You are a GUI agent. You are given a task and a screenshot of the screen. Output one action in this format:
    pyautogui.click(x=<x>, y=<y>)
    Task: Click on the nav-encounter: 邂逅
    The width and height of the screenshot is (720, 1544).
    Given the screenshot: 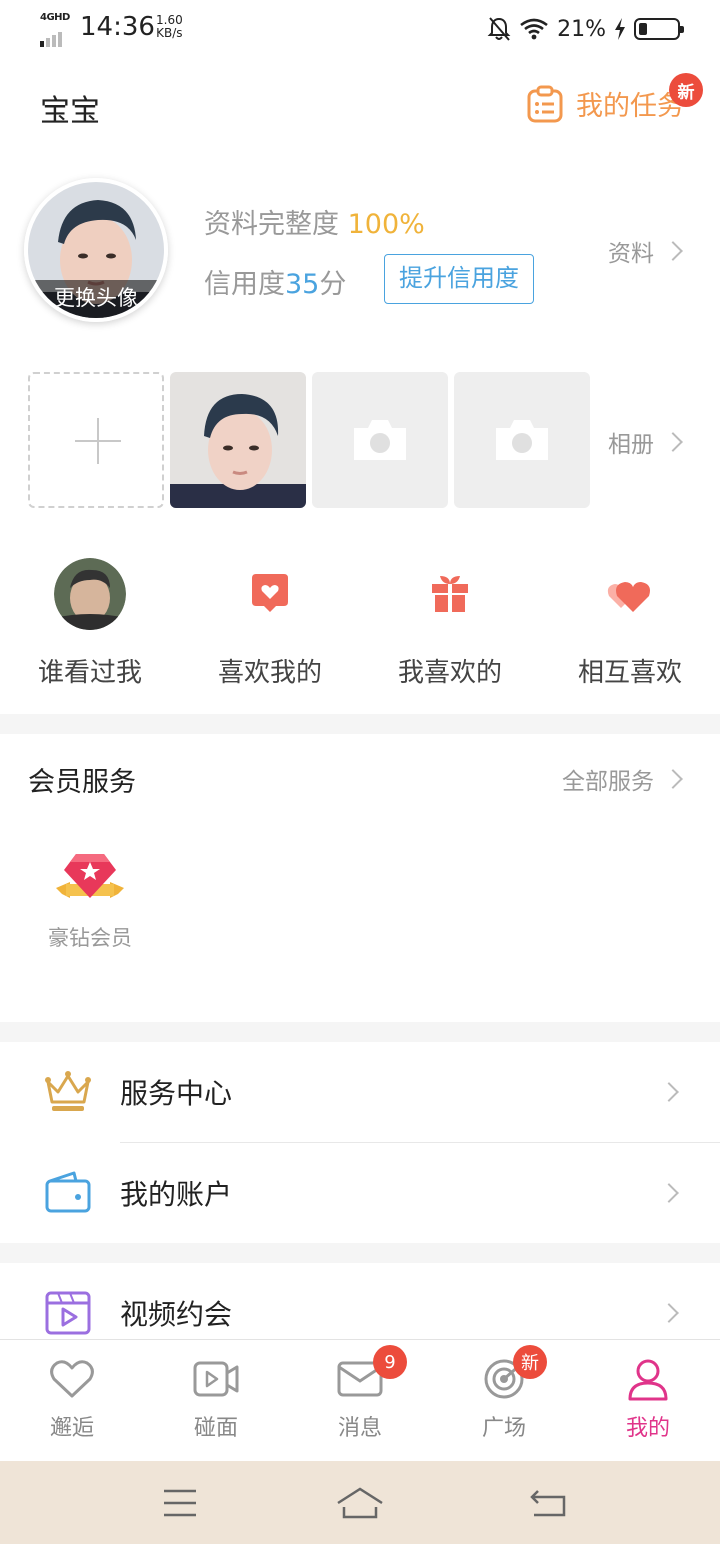 What is the action you would take?
    pyautogui.click(x=72, y=1399)
    